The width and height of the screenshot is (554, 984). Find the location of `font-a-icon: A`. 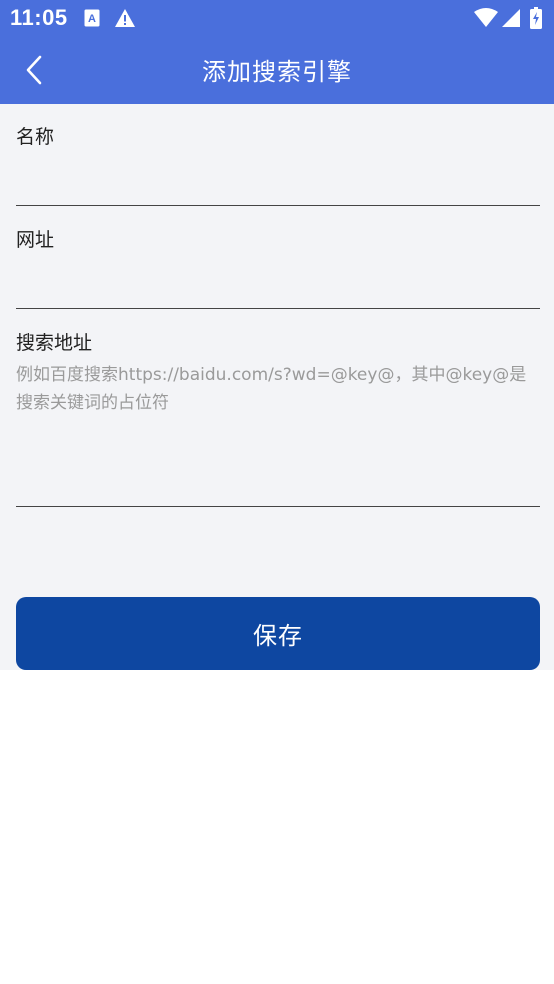

font-a-icon: A is located at coordinates (92, 18).